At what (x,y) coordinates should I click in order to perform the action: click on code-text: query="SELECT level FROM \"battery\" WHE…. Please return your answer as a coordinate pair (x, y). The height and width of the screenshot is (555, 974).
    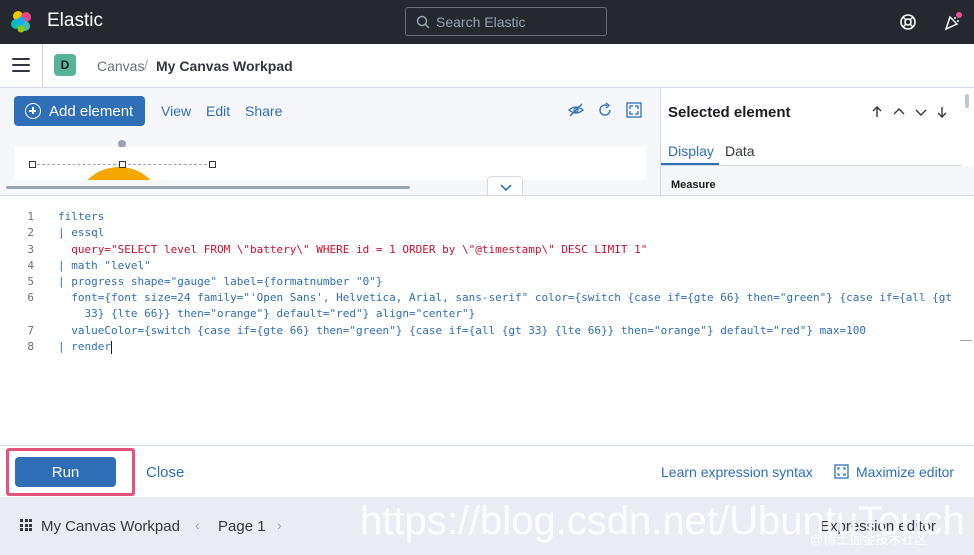
    Looking at the image, I should click on (353, 249).